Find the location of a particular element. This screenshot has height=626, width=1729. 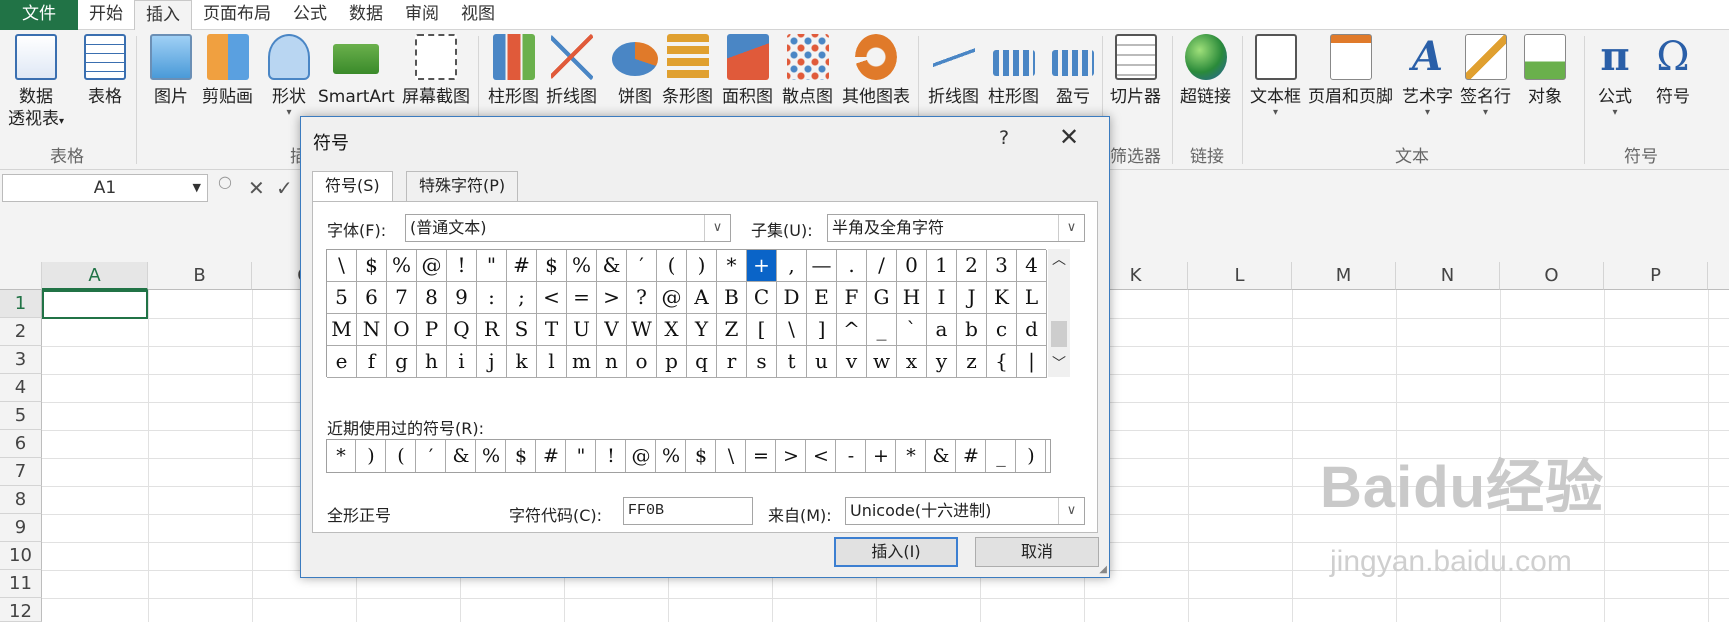

column-header-a: A is located at coordinates (95, 276).